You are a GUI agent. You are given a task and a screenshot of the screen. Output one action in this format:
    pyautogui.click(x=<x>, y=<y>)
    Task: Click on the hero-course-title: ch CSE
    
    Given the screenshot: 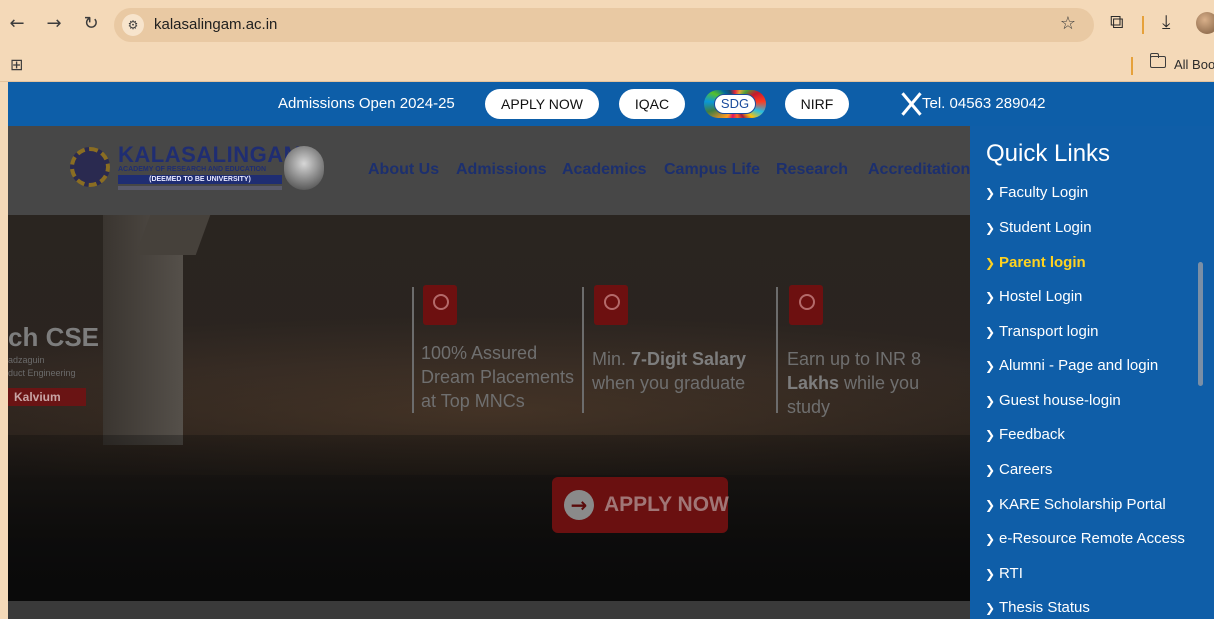 What is the action you would take?
    pyautogui.click(x=54, y=337)
    